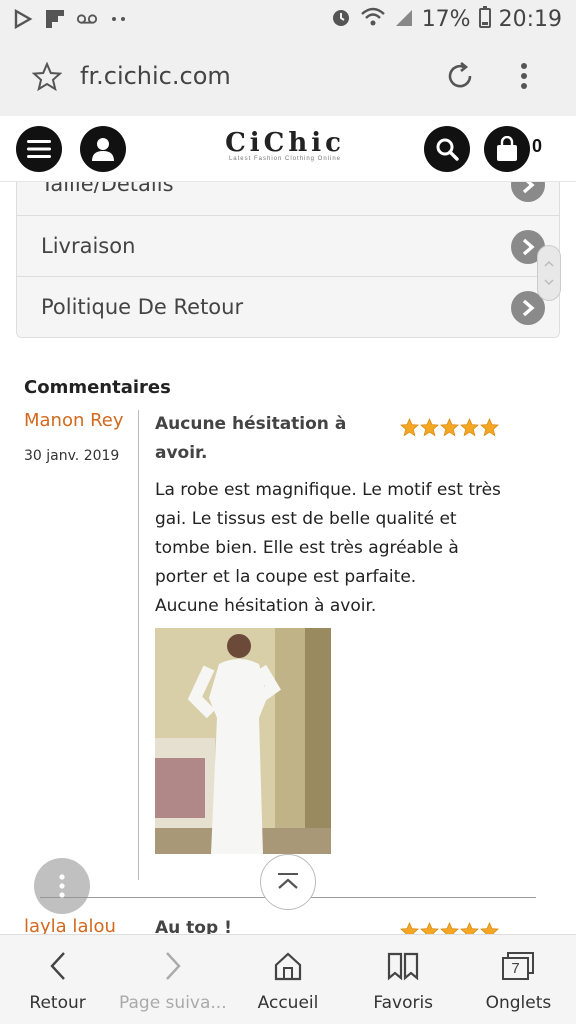  Describe the element at coordinates (74, 420) in the screenshot. I see `review-author: Manon Rey` at that location.